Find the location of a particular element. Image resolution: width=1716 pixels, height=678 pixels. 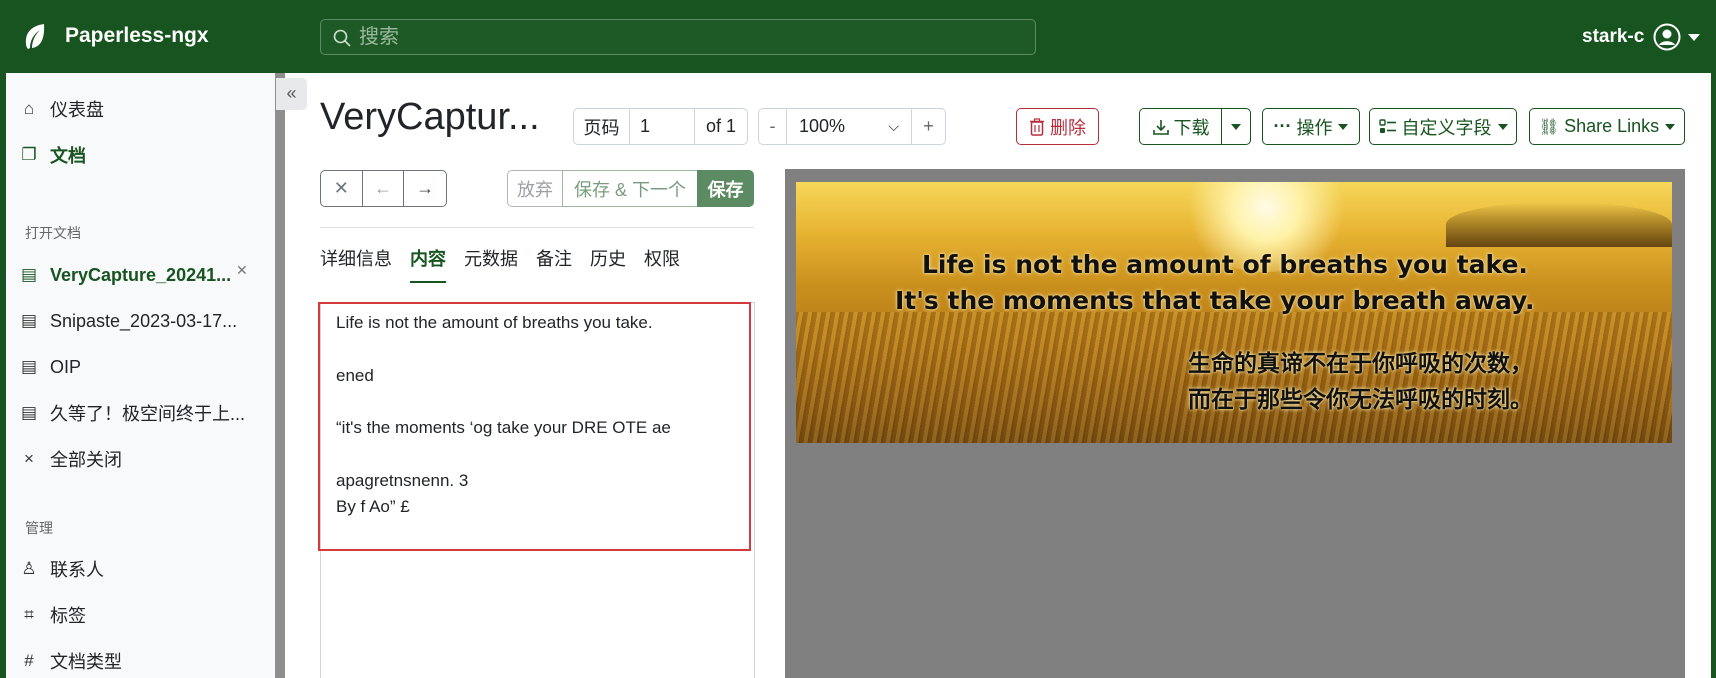

open-doc-label: OIP is located at coordinates (66, 366).